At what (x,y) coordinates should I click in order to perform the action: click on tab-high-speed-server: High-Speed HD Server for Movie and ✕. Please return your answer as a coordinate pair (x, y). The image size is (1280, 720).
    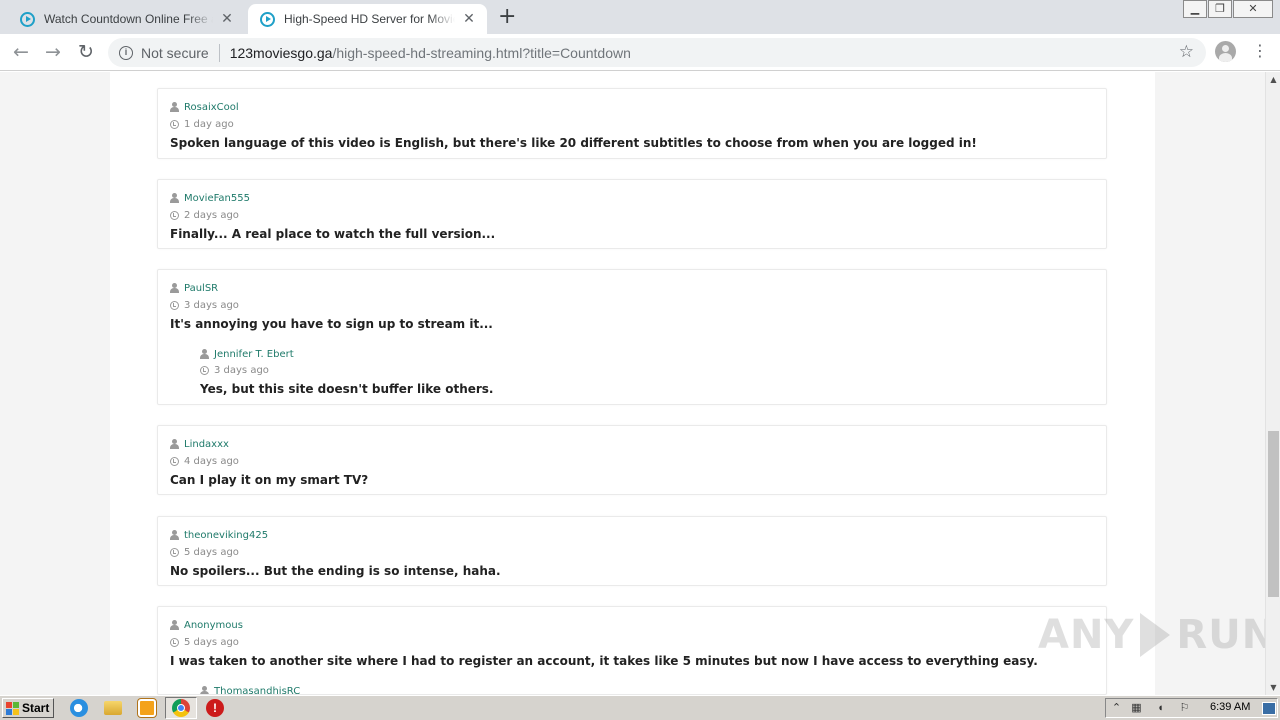
    Looking at the image, I should click on (367, 19).